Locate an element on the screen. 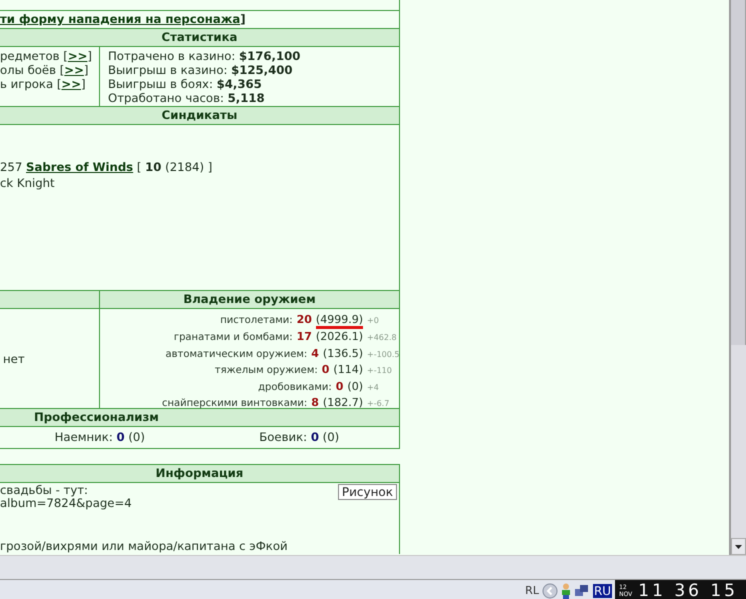 The width and height of the screenshot is (746, 599). keyboard-layout-text: RL is located at coordinates (532, 590).